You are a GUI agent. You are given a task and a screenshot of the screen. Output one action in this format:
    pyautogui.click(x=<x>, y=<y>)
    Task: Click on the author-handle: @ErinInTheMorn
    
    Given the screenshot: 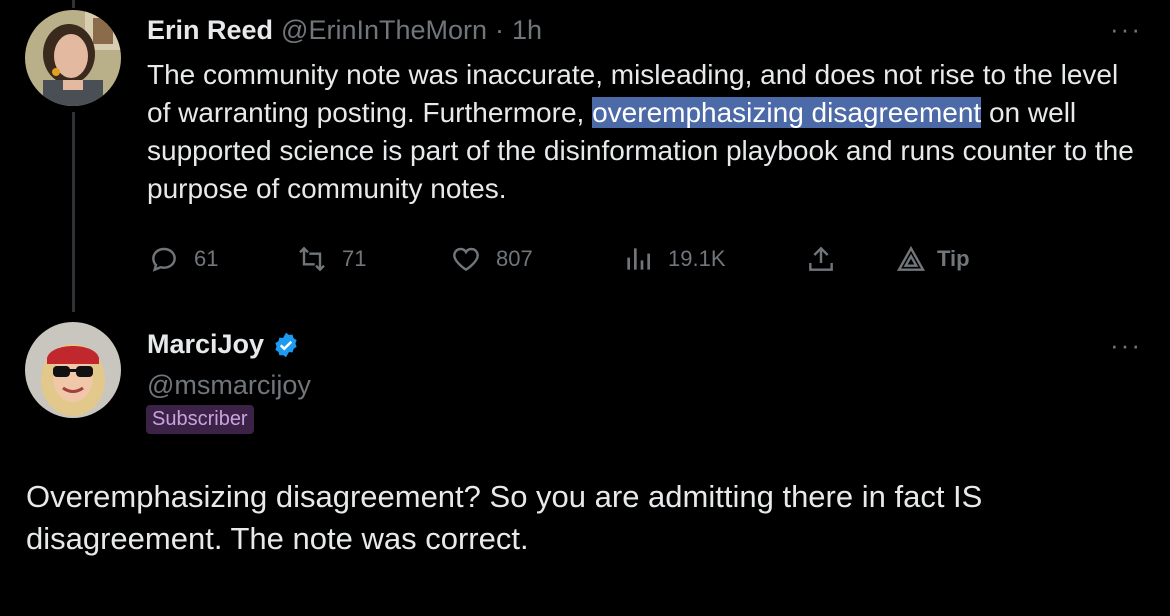 What is the action you would take?
    pyautogui.click(x=384, y=30)
    